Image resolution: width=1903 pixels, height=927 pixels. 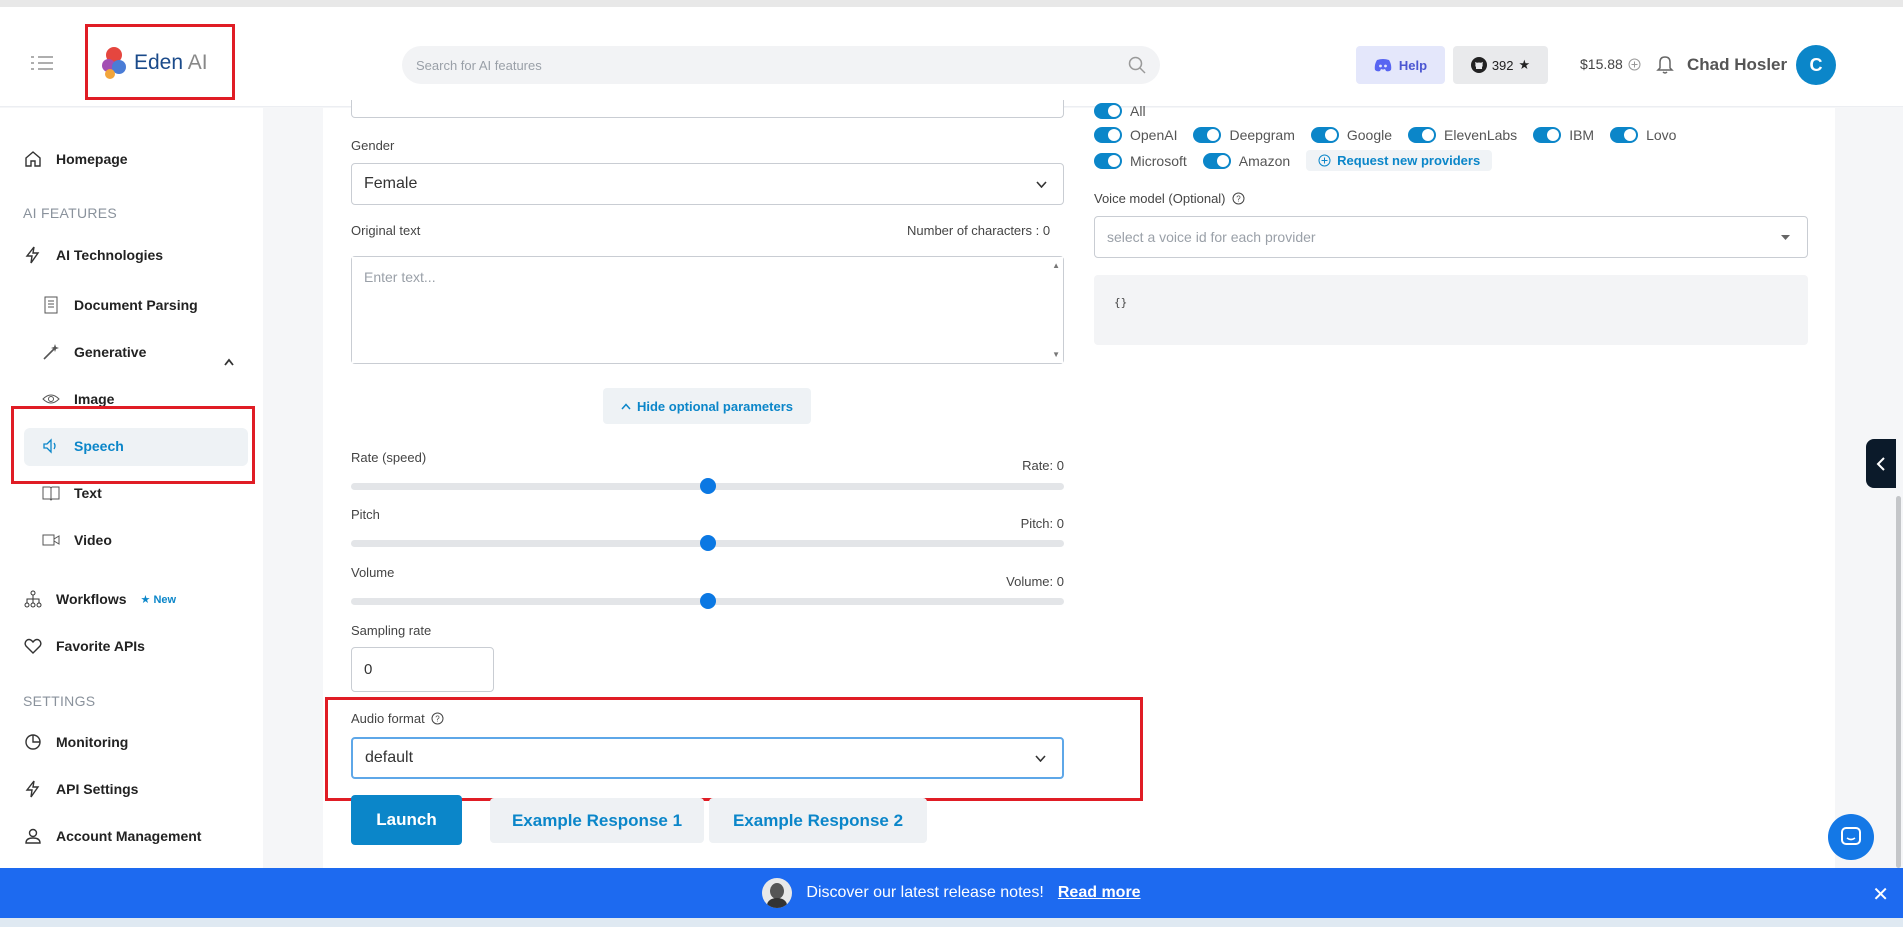 What do you see at coordinates (93, 540) in the screenshot?
I see `sidebar-item-label: Video` at bounding box center [93, 540].